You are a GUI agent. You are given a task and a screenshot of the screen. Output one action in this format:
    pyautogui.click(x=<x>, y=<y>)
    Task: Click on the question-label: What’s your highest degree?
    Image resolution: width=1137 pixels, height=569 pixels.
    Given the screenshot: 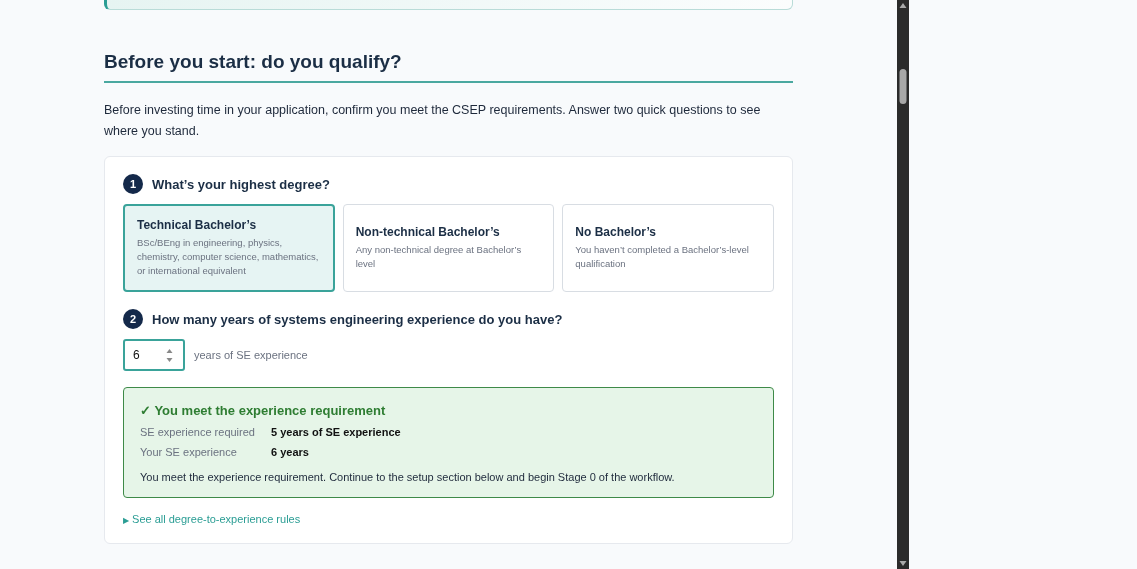 What is the action you would take?
    pyautogui.click(x=241, y=184)
    